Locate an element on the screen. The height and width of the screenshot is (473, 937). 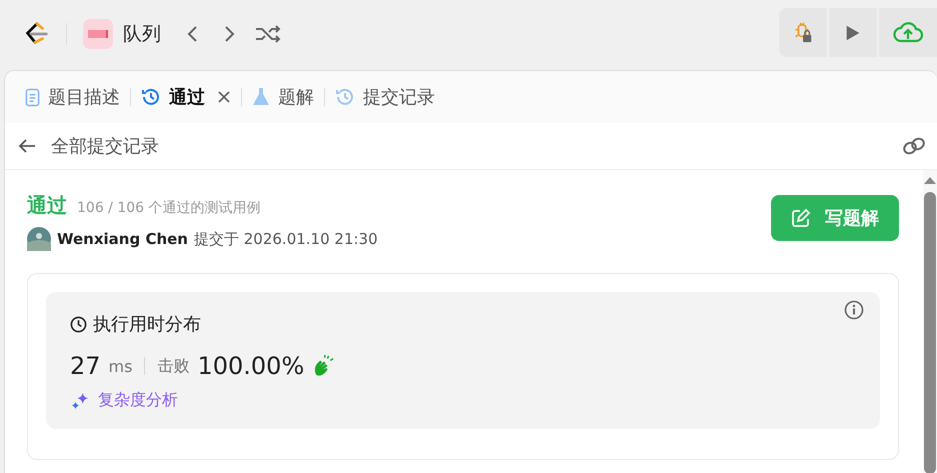
complexity-analysis-link: 复杂度分析 is located at coordinates (124, 400).